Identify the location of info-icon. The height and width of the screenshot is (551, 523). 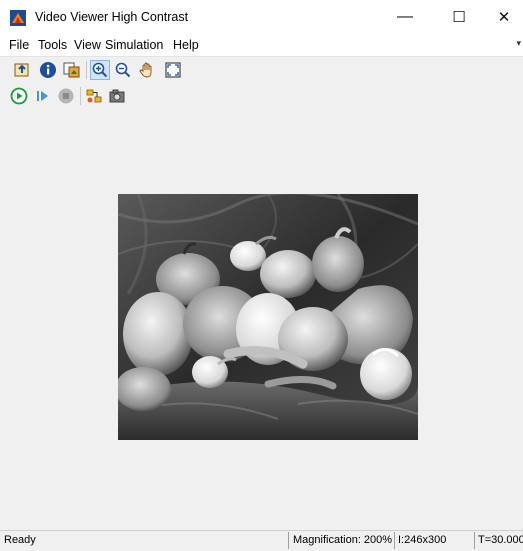
(48, 70).